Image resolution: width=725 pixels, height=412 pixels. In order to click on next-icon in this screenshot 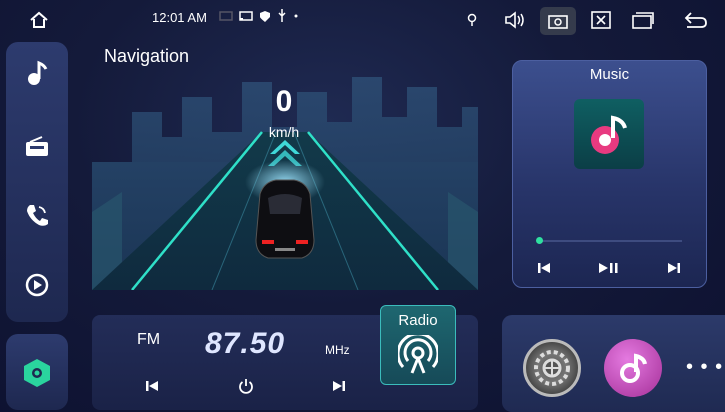, I will do `click(674, 268)`.